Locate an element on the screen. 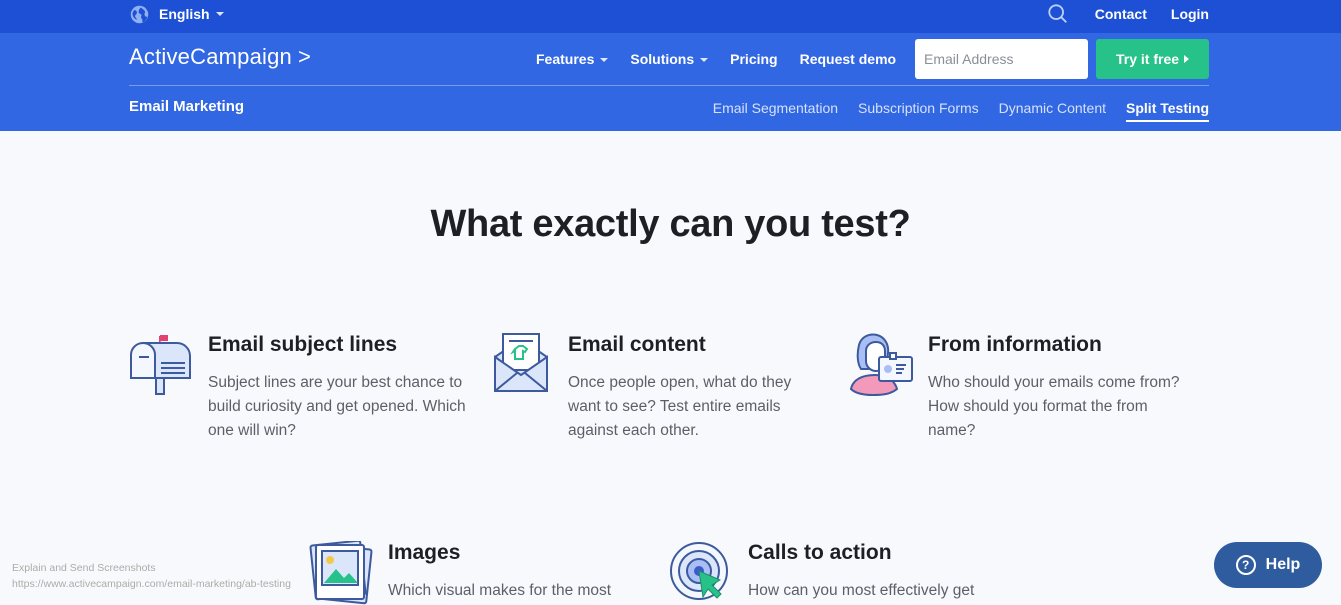  feature-title: Images is located at coordinates (424, 552).